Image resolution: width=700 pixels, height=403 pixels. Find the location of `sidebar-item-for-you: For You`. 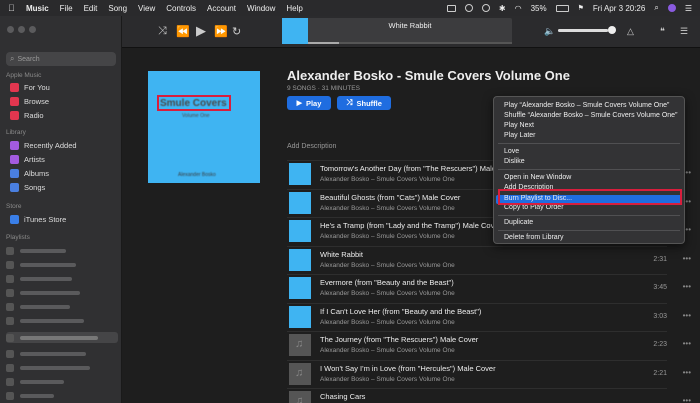

sidebar-item-for-you: For You is located at coordinates (30, 87).